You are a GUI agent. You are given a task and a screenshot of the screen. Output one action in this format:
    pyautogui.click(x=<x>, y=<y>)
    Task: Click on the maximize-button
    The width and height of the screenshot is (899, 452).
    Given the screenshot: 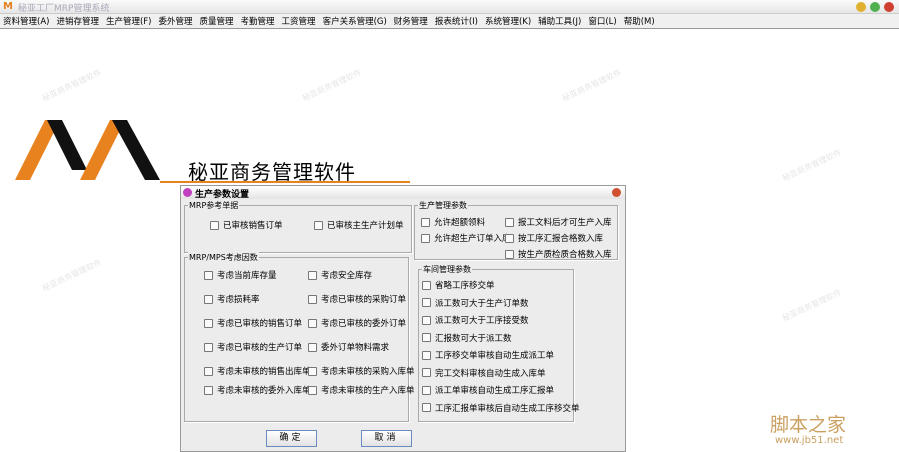 What is the action you would take?
    pyautogui.click(x=875, y=7)
    